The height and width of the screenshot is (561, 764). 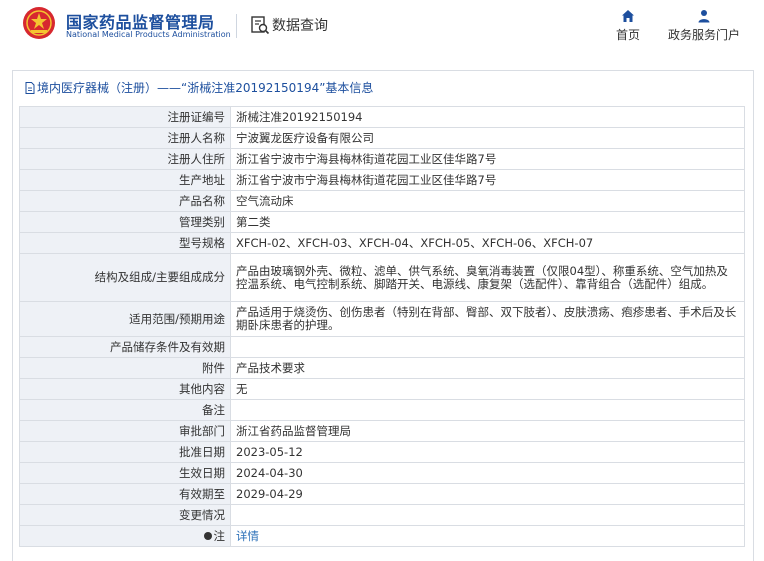 What do you see at coordinates (125, 536) in the screenshot?
I see `field-label-note: 注` at bounding box center [125, 536].